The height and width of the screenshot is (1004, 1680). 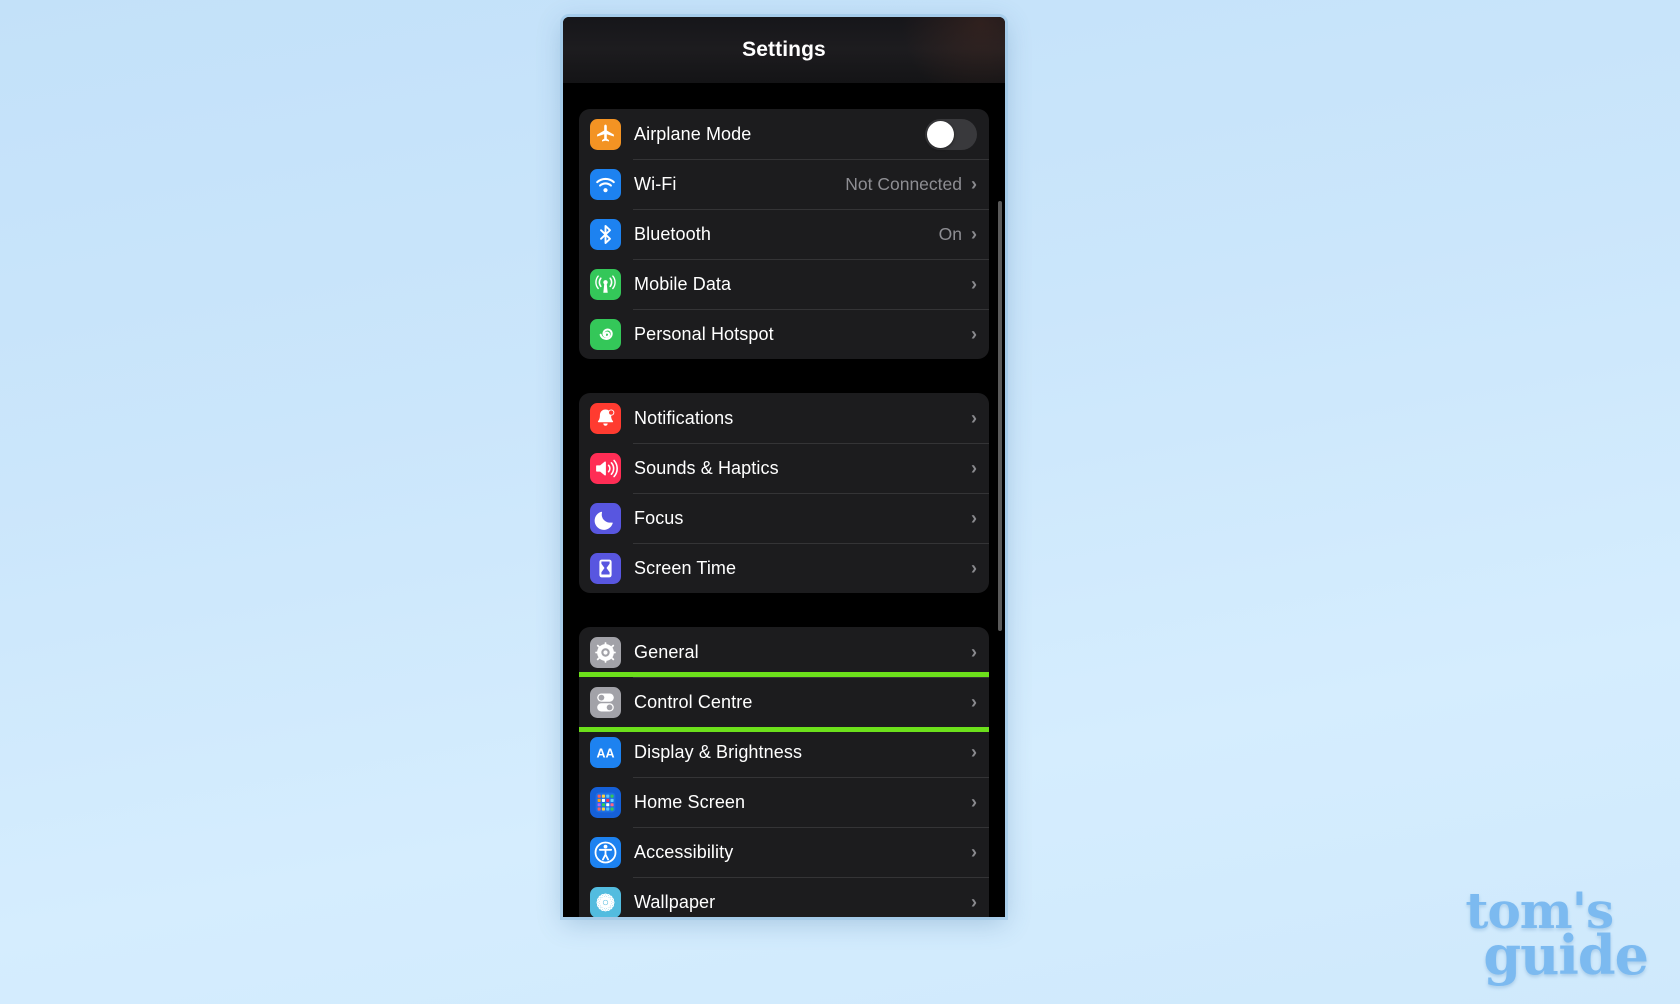 I want to click on settings-row-label: Airplane Mode, so click(x=693, y=133).